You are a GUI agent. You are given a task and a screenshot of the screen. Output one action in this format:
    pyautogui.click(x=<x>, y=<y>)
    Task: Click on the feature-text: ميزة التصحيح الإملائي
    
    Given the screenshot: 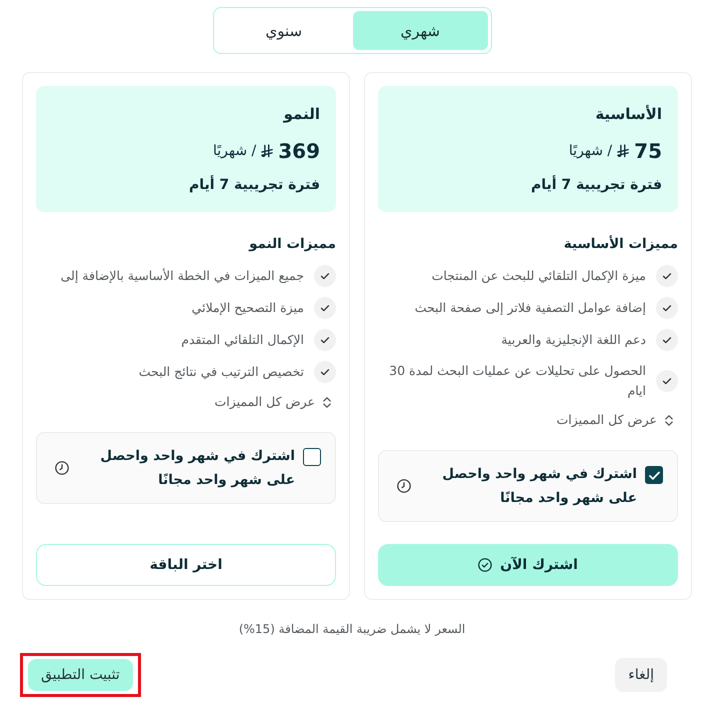 What is the action you would take?
    pyautogui.click(x=248, y=308)
    